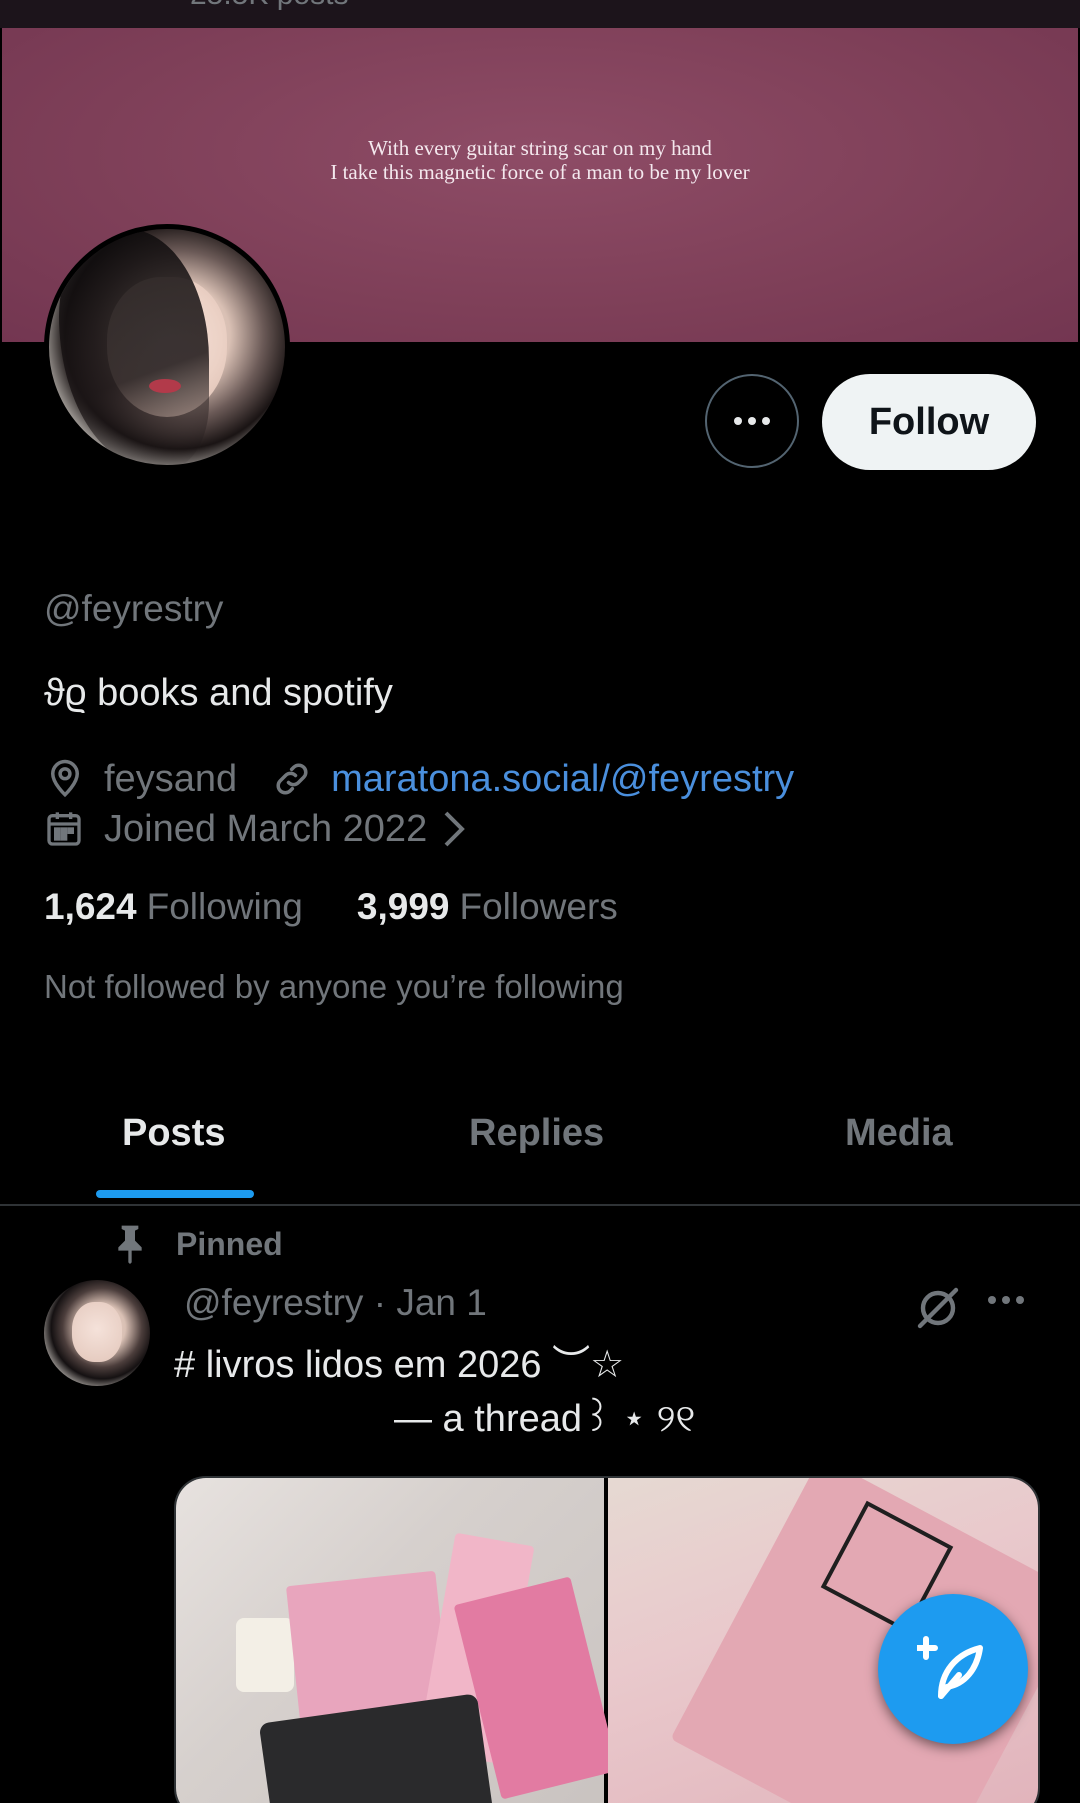 This screenshot has height=1803, width=1080. What do you see at coordinates (562, 779) in the screenshot?
I see `profile-website-link: maratona.social/@feyrestry` at bounding box center [562, 779].